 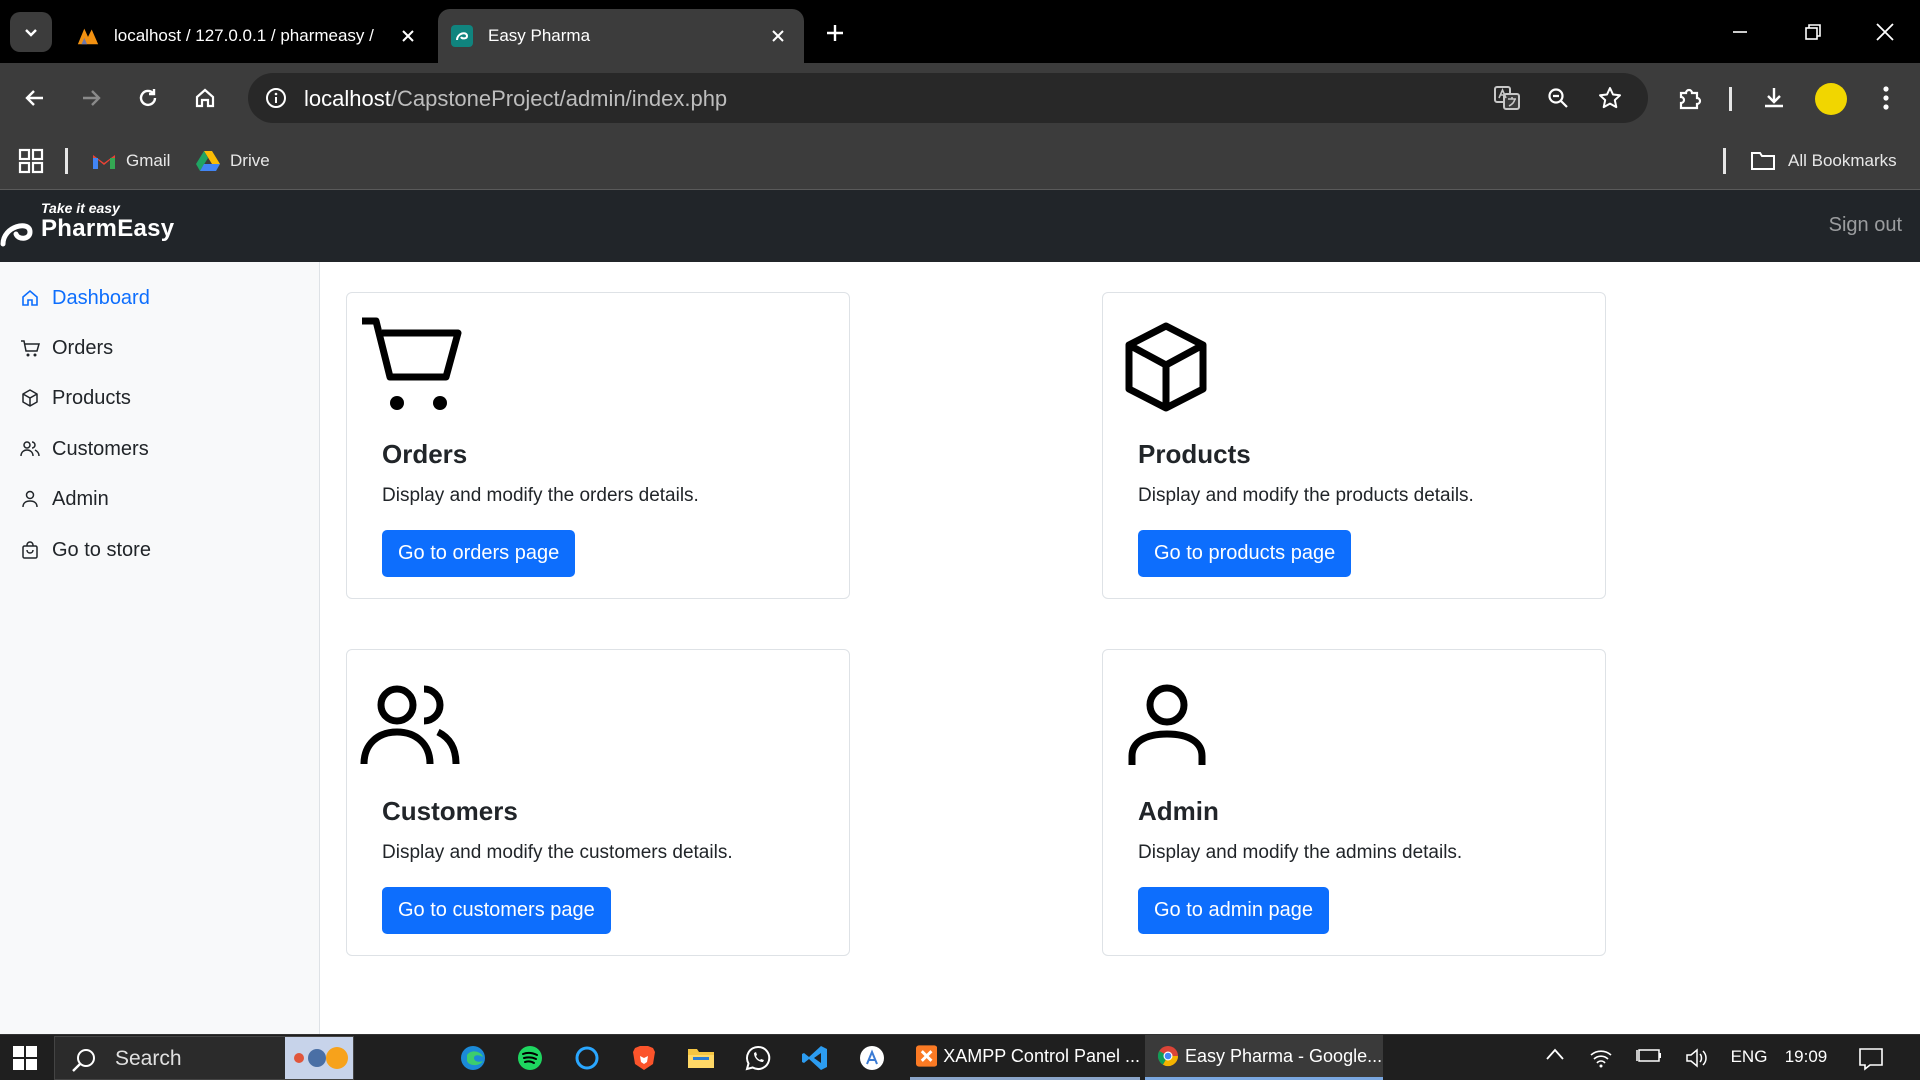 What do you see at coordinates (276, 98) in the screenshot?
I see `site-info-icon` at bounding box center [276, 98].